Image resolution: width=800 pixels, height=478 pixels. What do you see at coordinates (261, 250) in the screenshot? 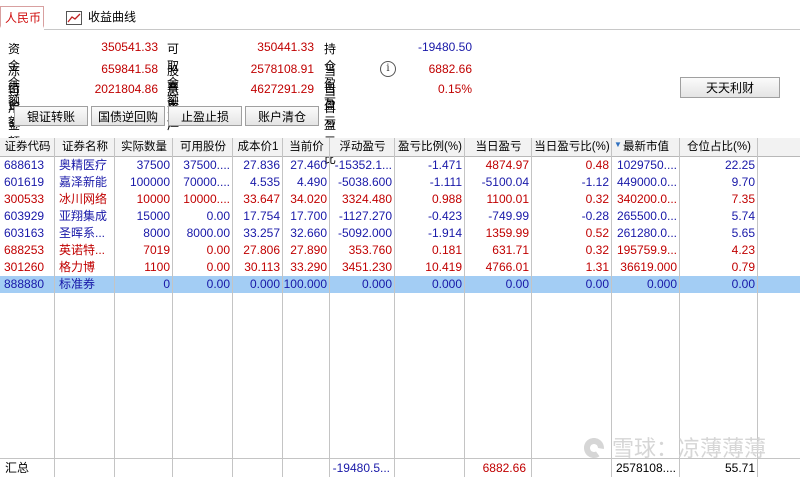
I see `cell-cost: 27.806` at bounding box center [261, 250].